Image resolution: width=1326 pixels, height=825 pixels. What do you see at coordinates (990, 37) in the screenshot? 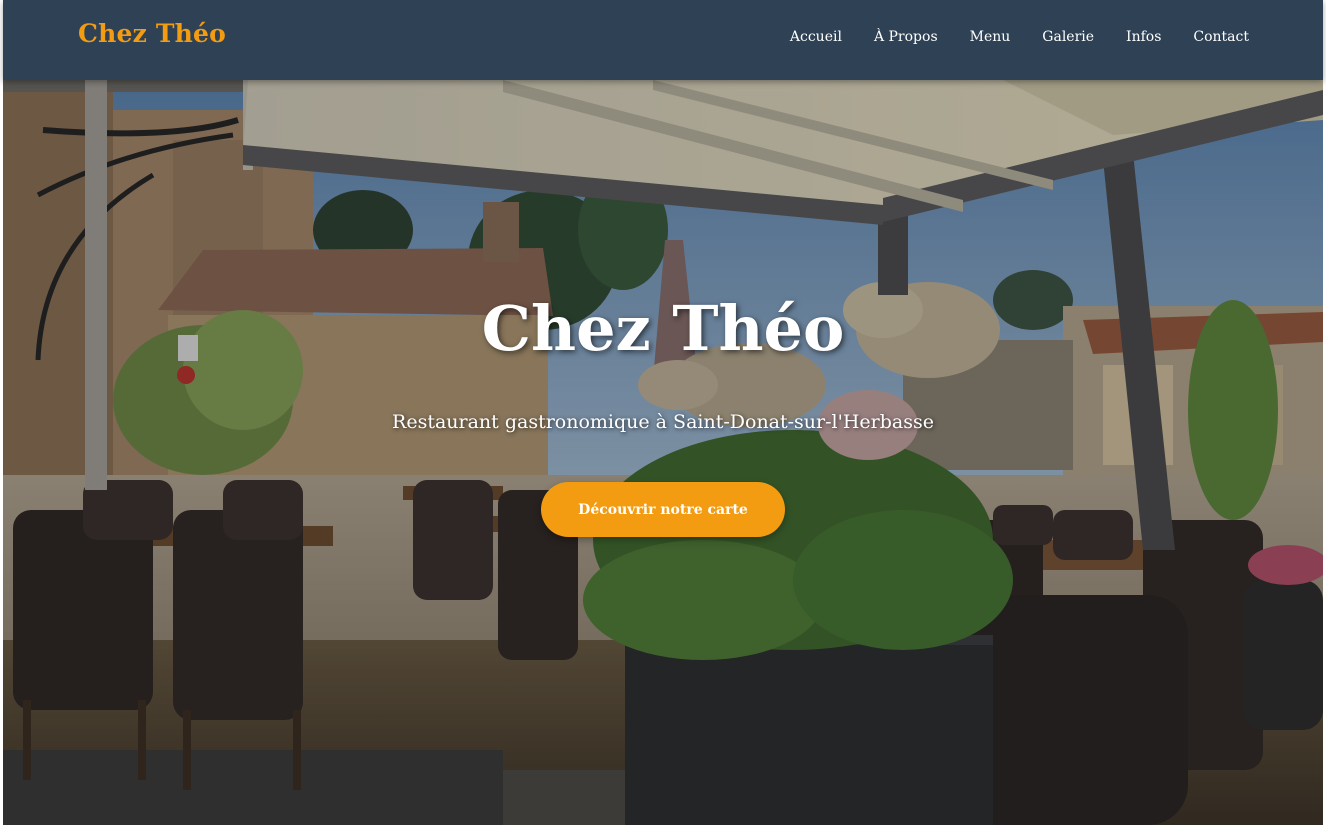
I see `nav-link-menu: Menu` at bounding box center [990, 37].